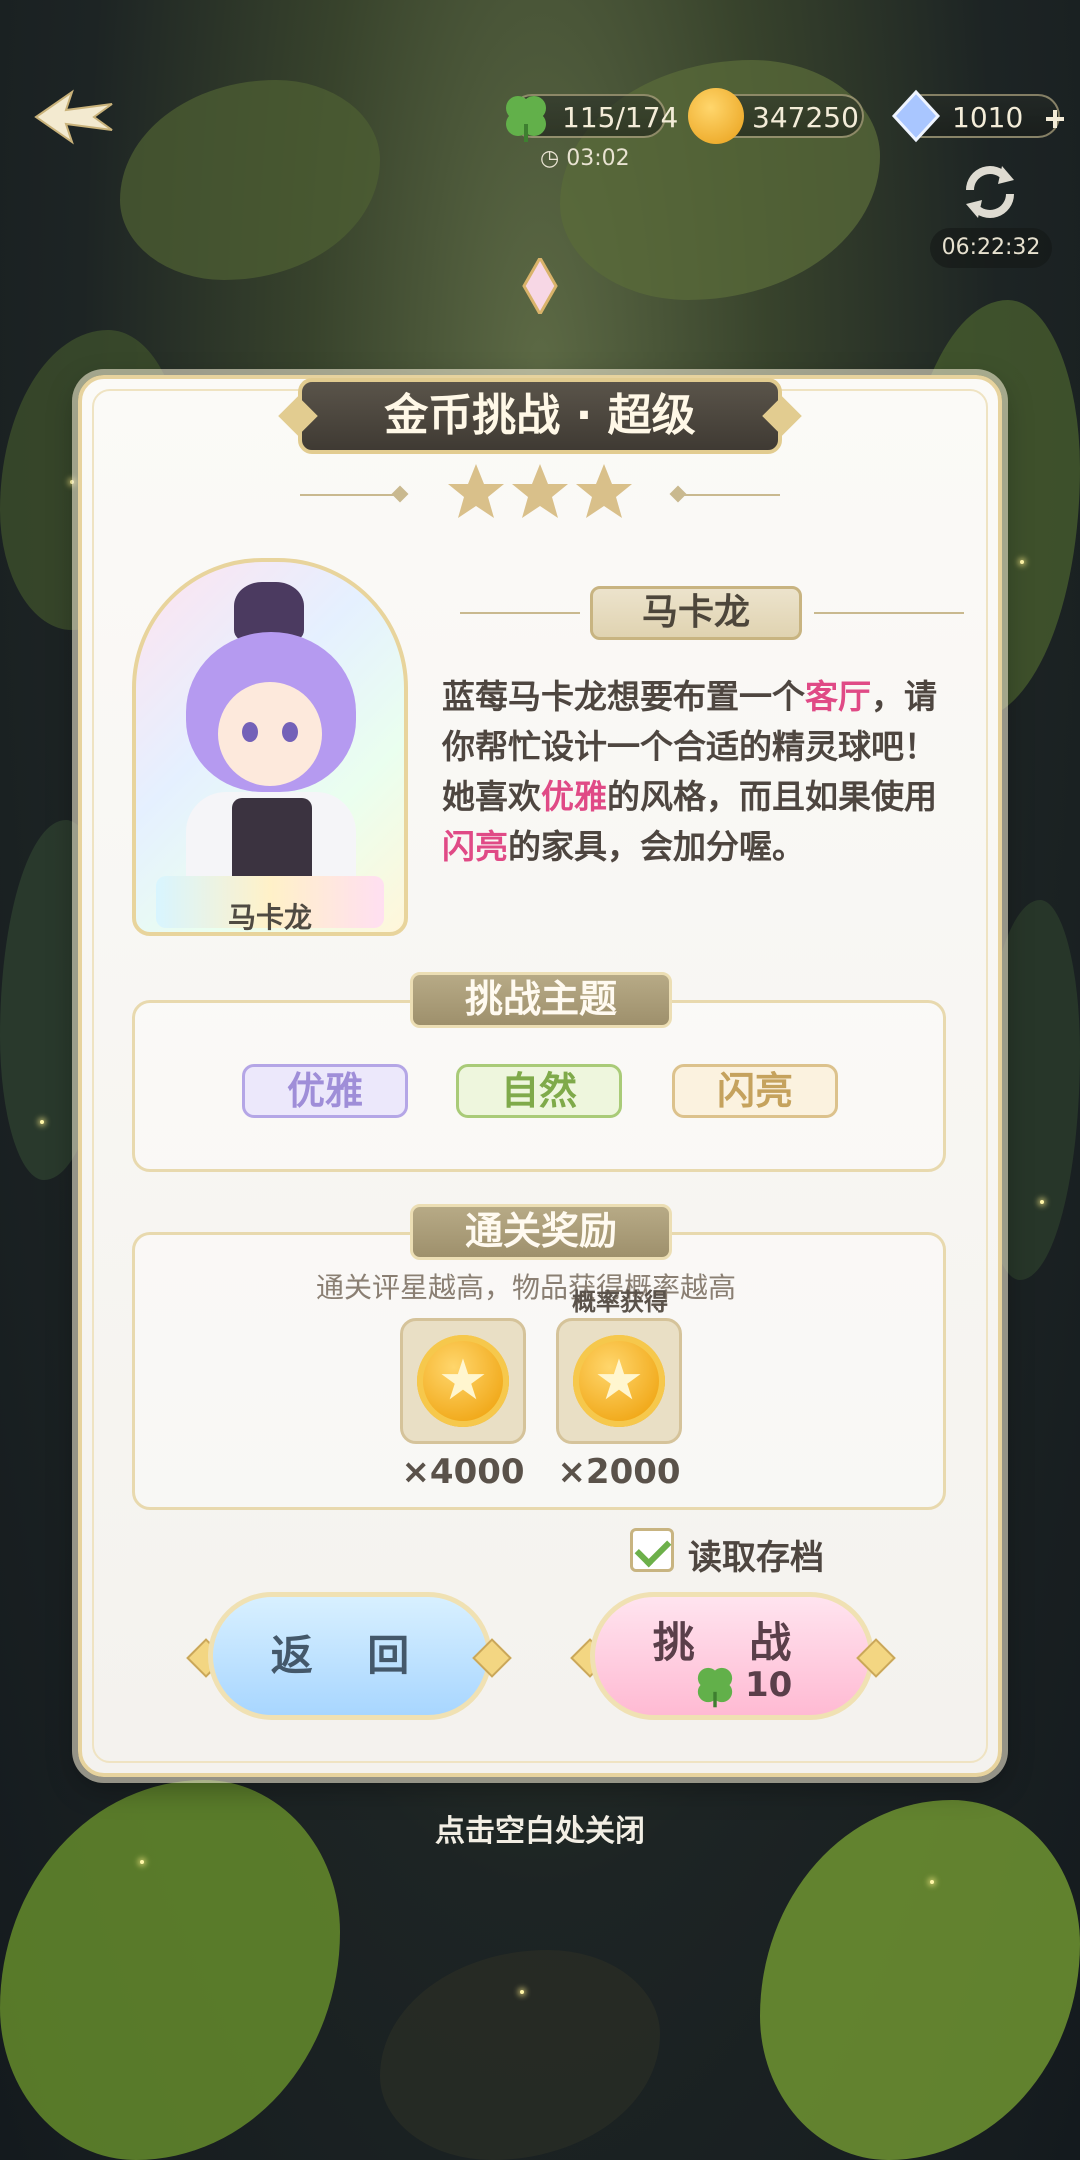 This screenshot has height=2160, width=1080. Describe the element at coordinates (269, 917) in the screenshot. I see `card-character-name: 马卡龙` at that location.